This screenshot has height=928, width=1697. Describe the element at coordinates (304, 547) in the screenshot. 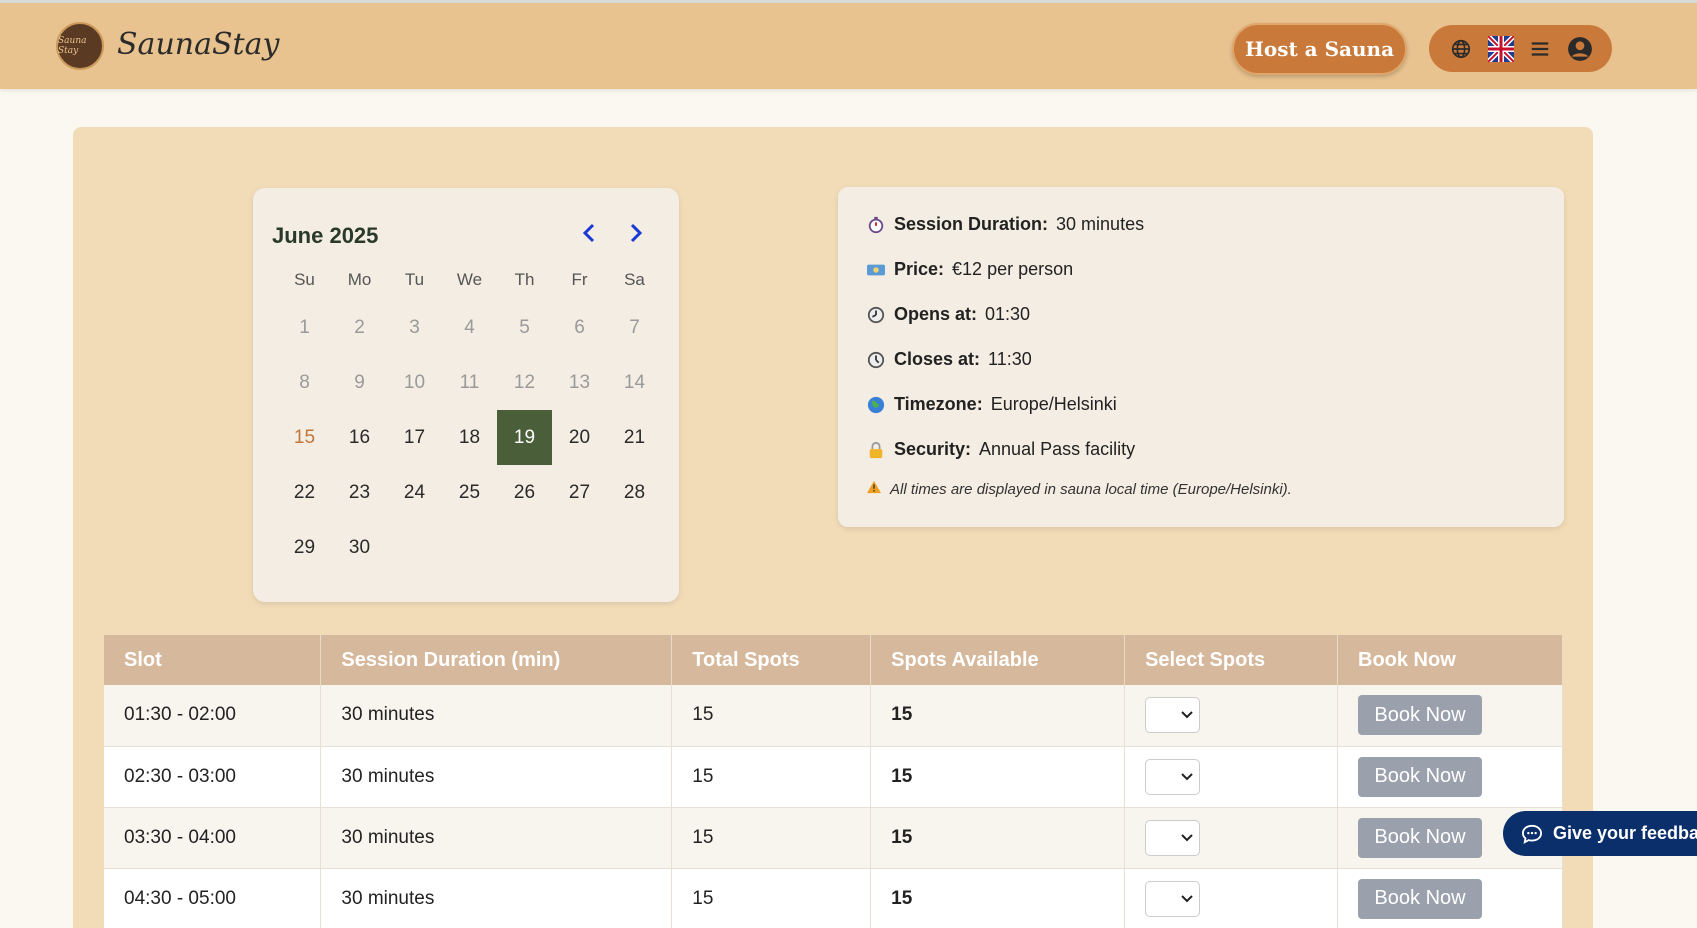

I see `calendar-day: 29` at that location.